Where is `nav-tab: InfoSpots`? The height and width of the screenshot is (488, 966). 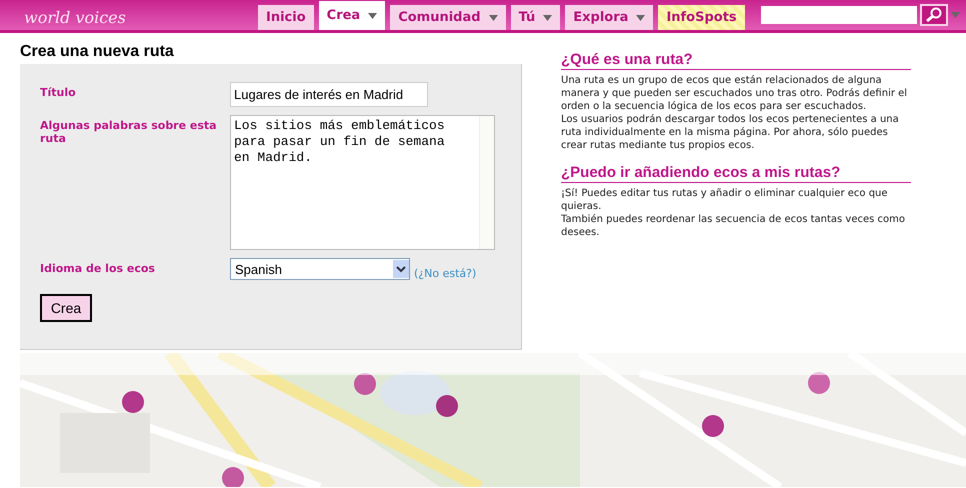
nav-tab: InfoSpots is located at coordinates (701, 17).